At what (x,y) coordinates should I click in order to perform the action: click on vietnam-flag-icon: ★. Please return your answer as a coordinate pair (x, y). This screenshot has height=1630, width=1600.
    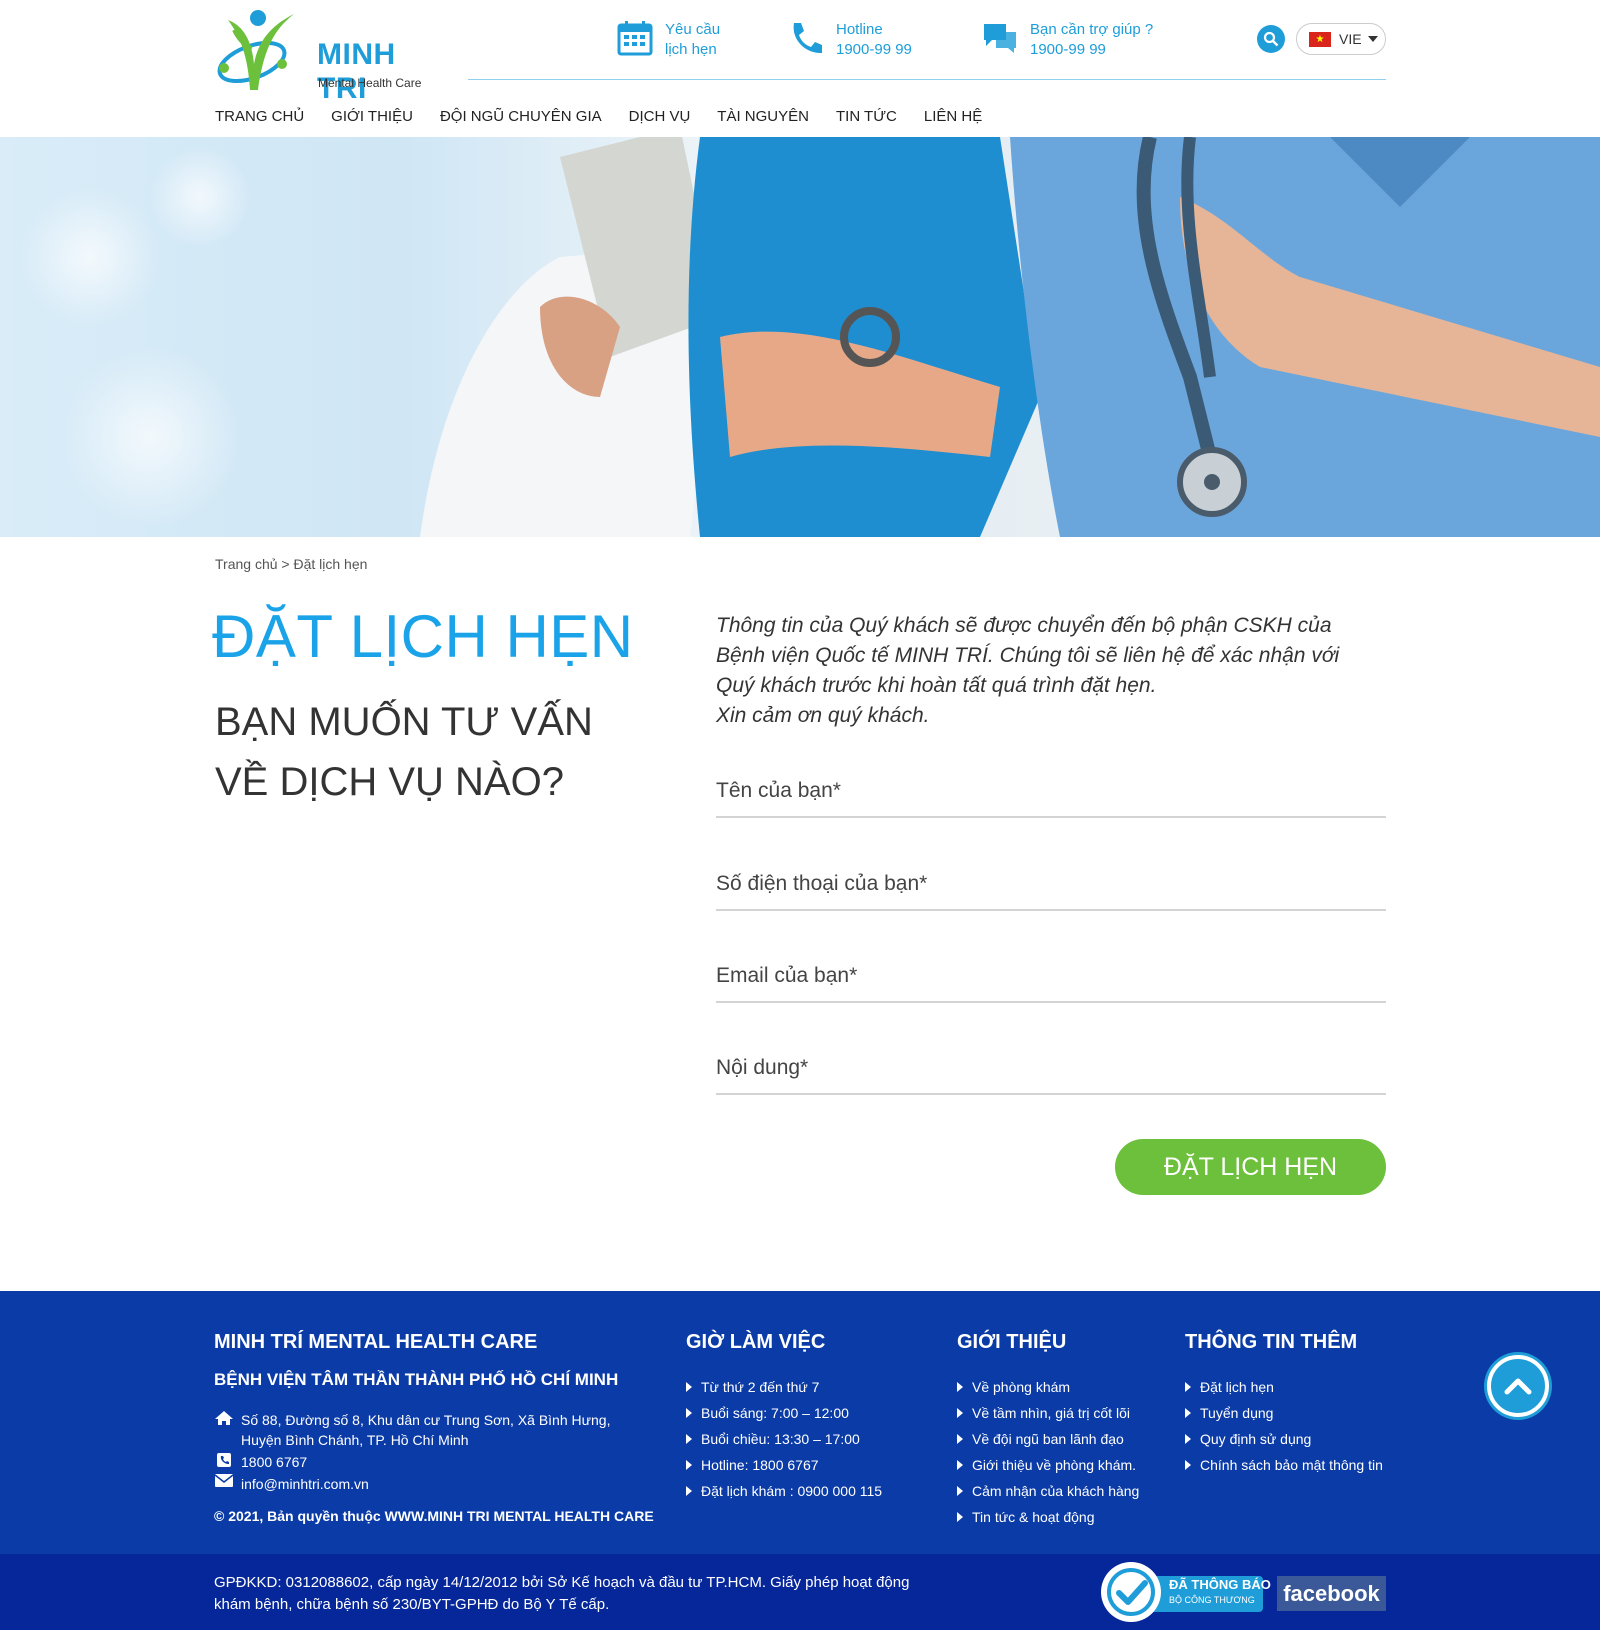
    Looking at the image, I should click on (1320, 39).